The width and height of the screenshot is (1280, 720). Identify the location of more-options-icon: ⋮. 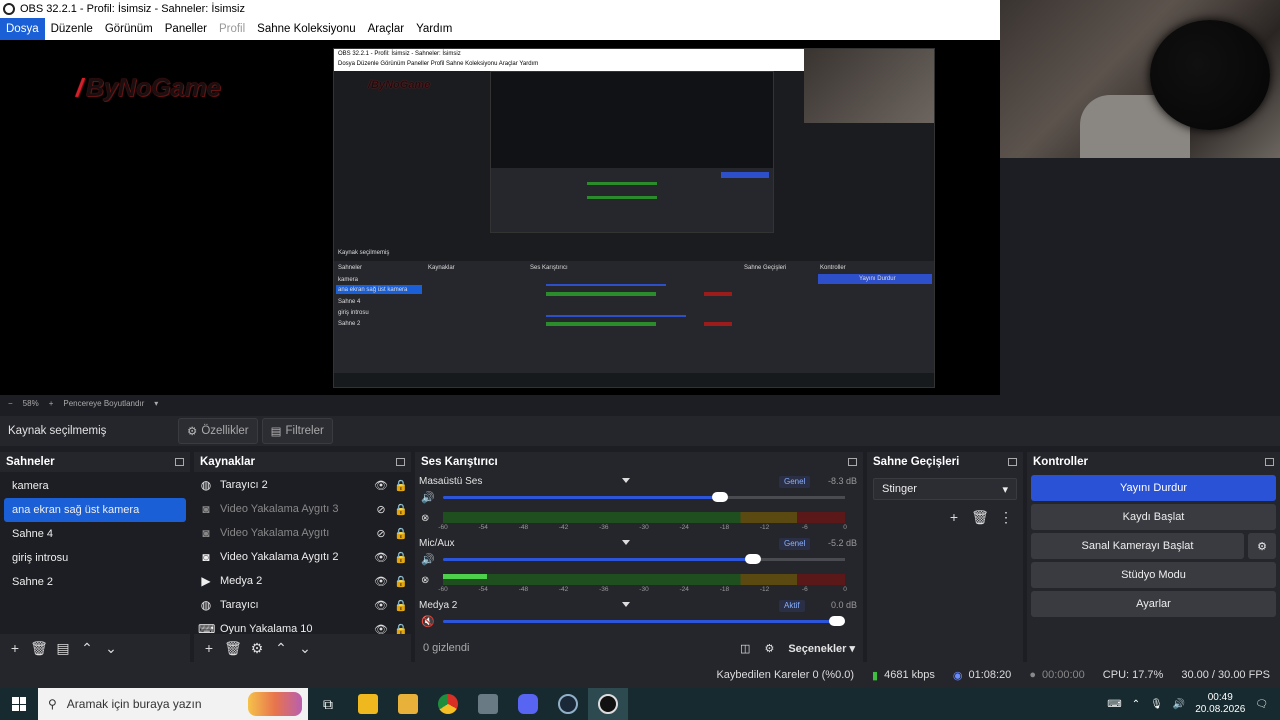
(1006, 517).